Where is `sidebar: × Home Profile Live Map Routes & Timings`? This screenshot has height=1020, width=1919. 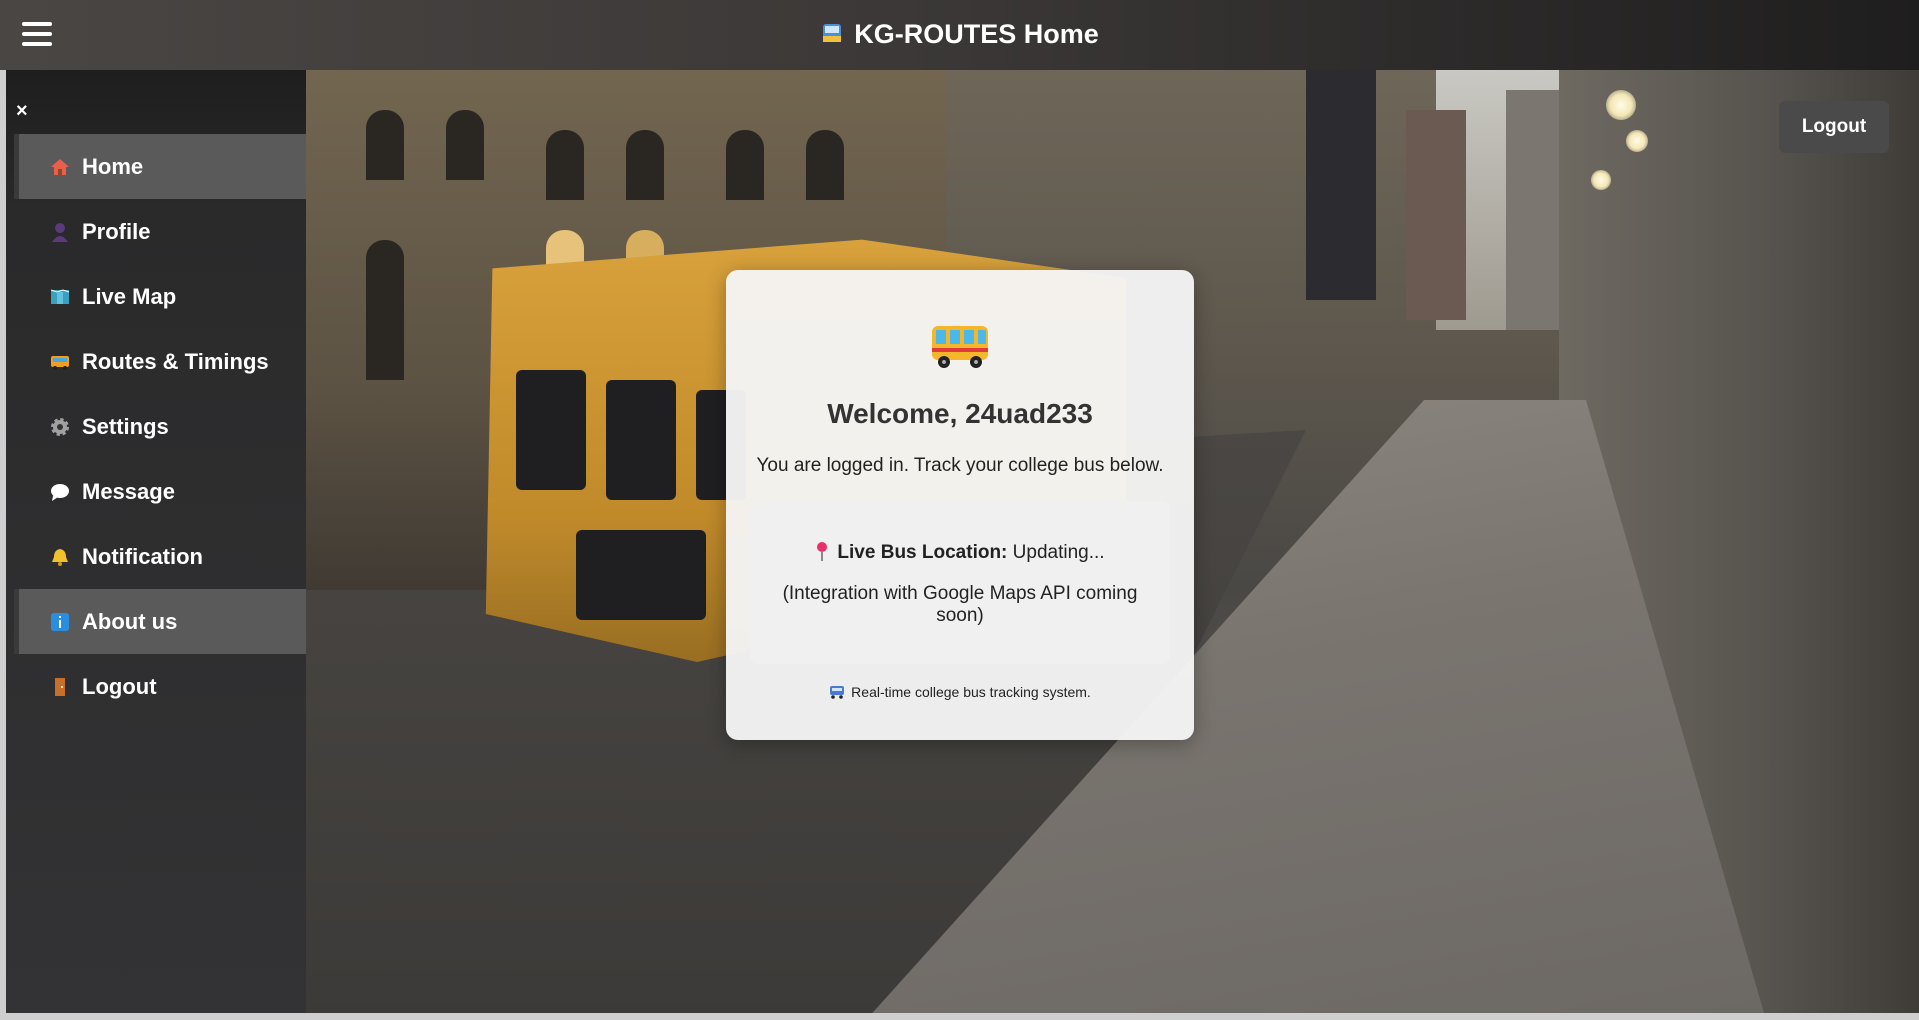 sidebar: × Home Profile Live Map Routes & Timings is located at coordinates (156, 541).